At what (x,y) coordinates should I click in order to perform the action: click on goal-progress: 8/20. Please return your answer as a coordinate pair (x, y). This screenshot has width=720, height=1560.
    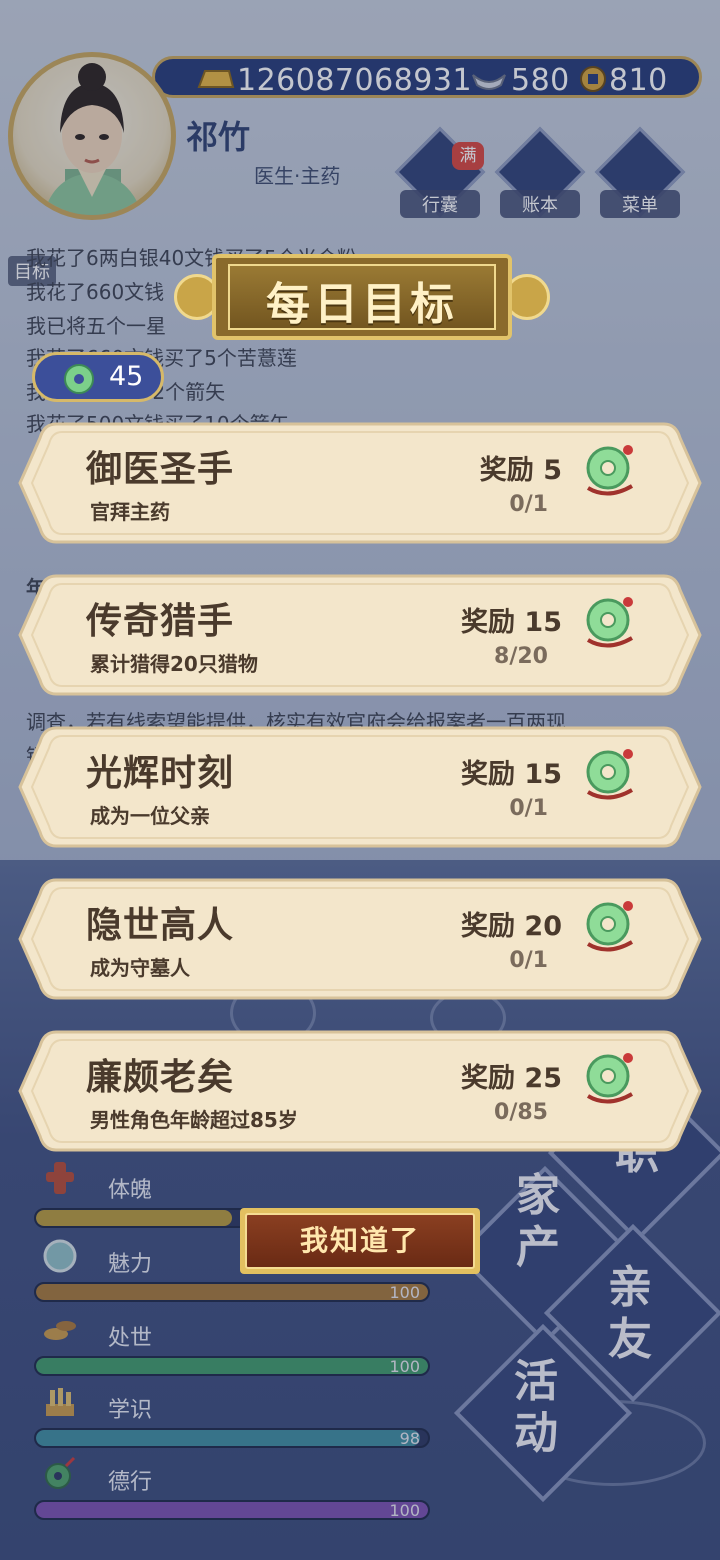
    Looking at the image, I should click on (521, 656).